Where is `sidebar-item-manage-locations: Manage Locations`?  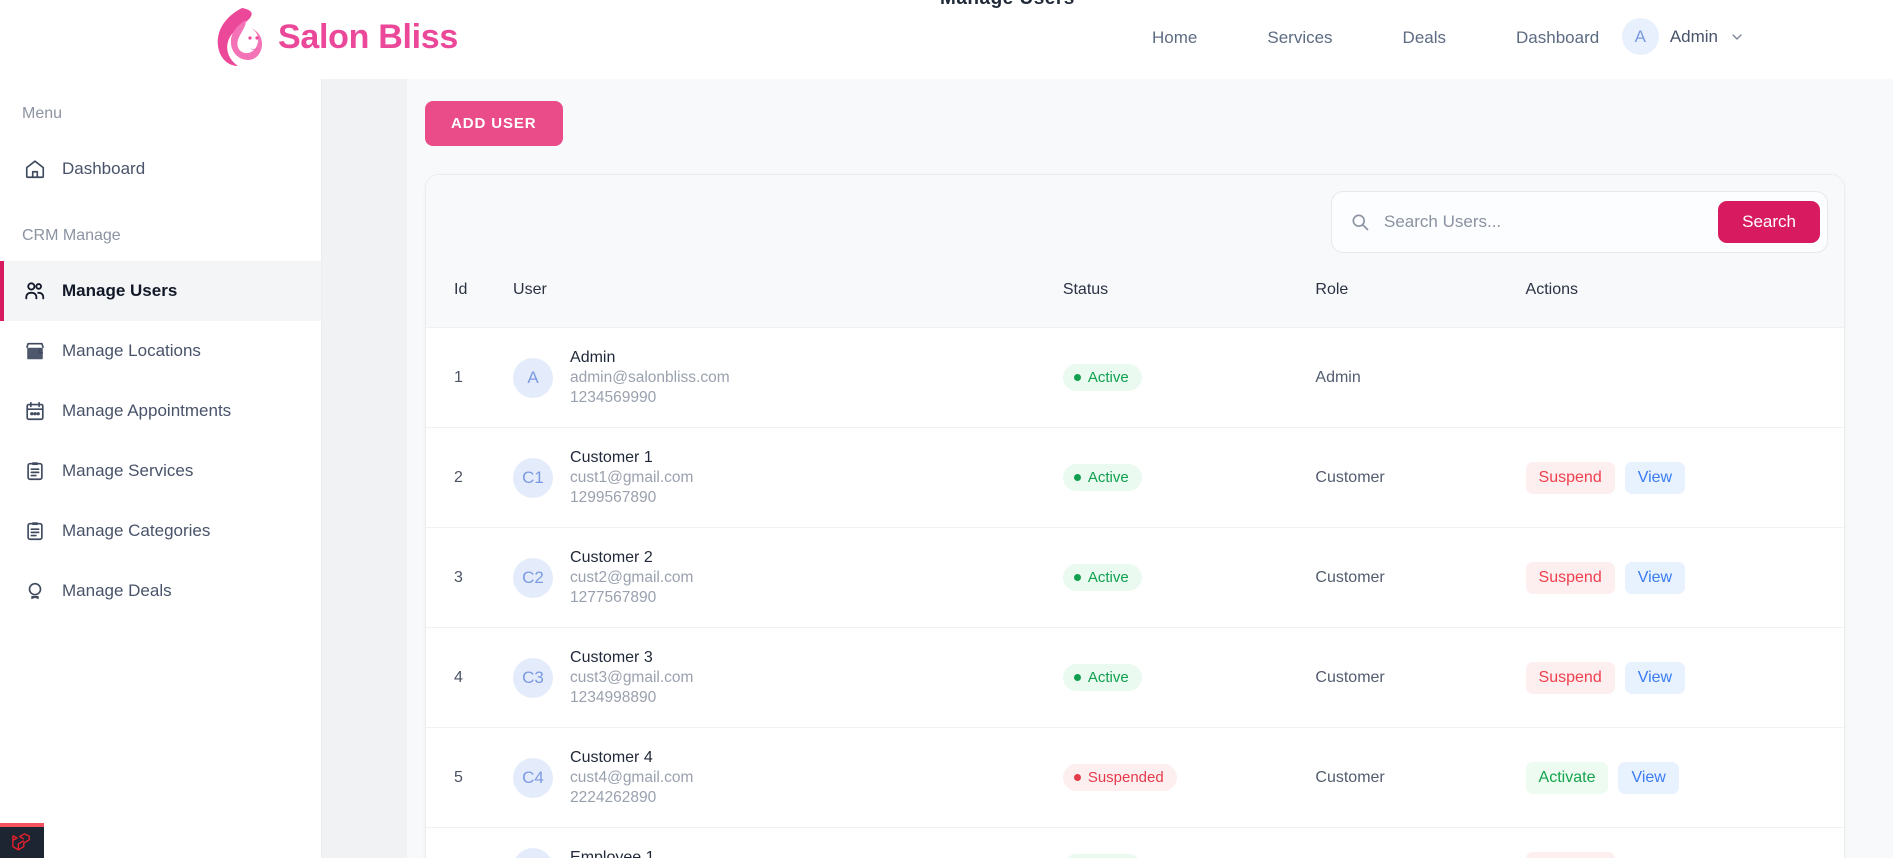
sidebar-item-manage-locations: Manage Locations is located at coordinates (160, 351).